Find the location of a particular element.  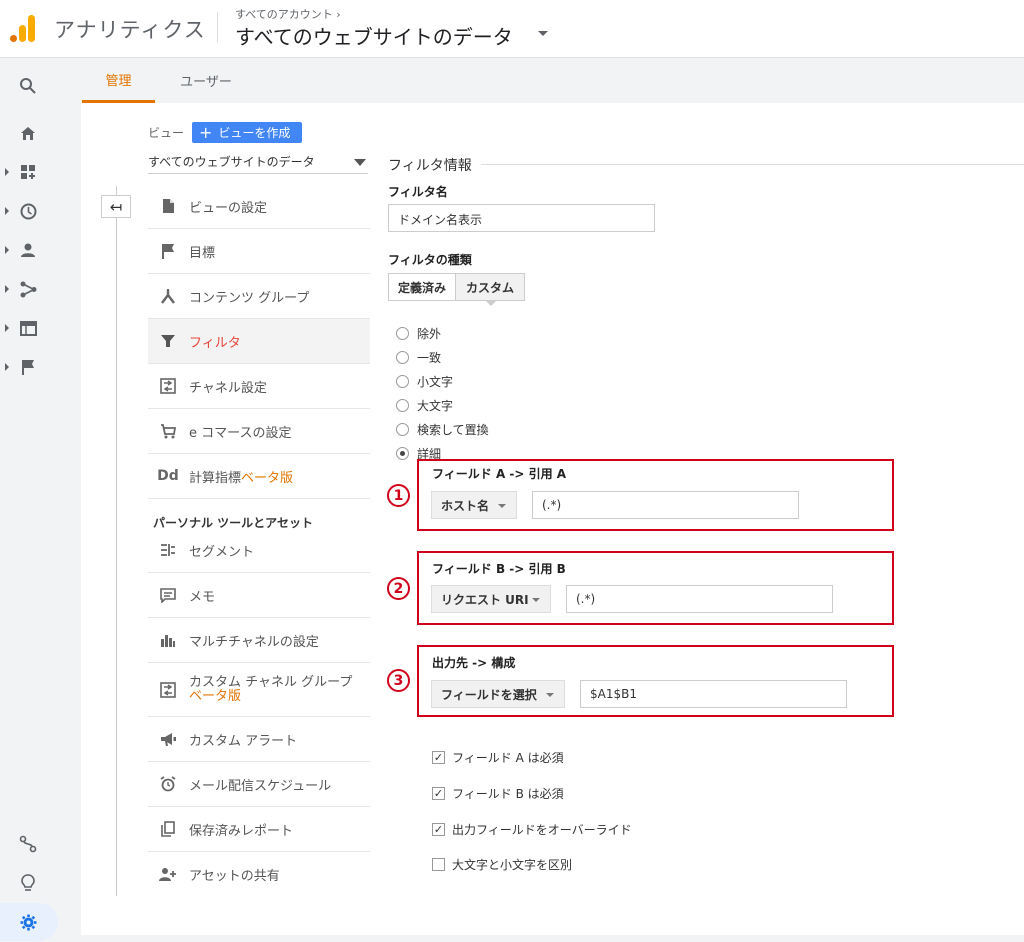

megaphone-icon is located at coordinates (168, 739).